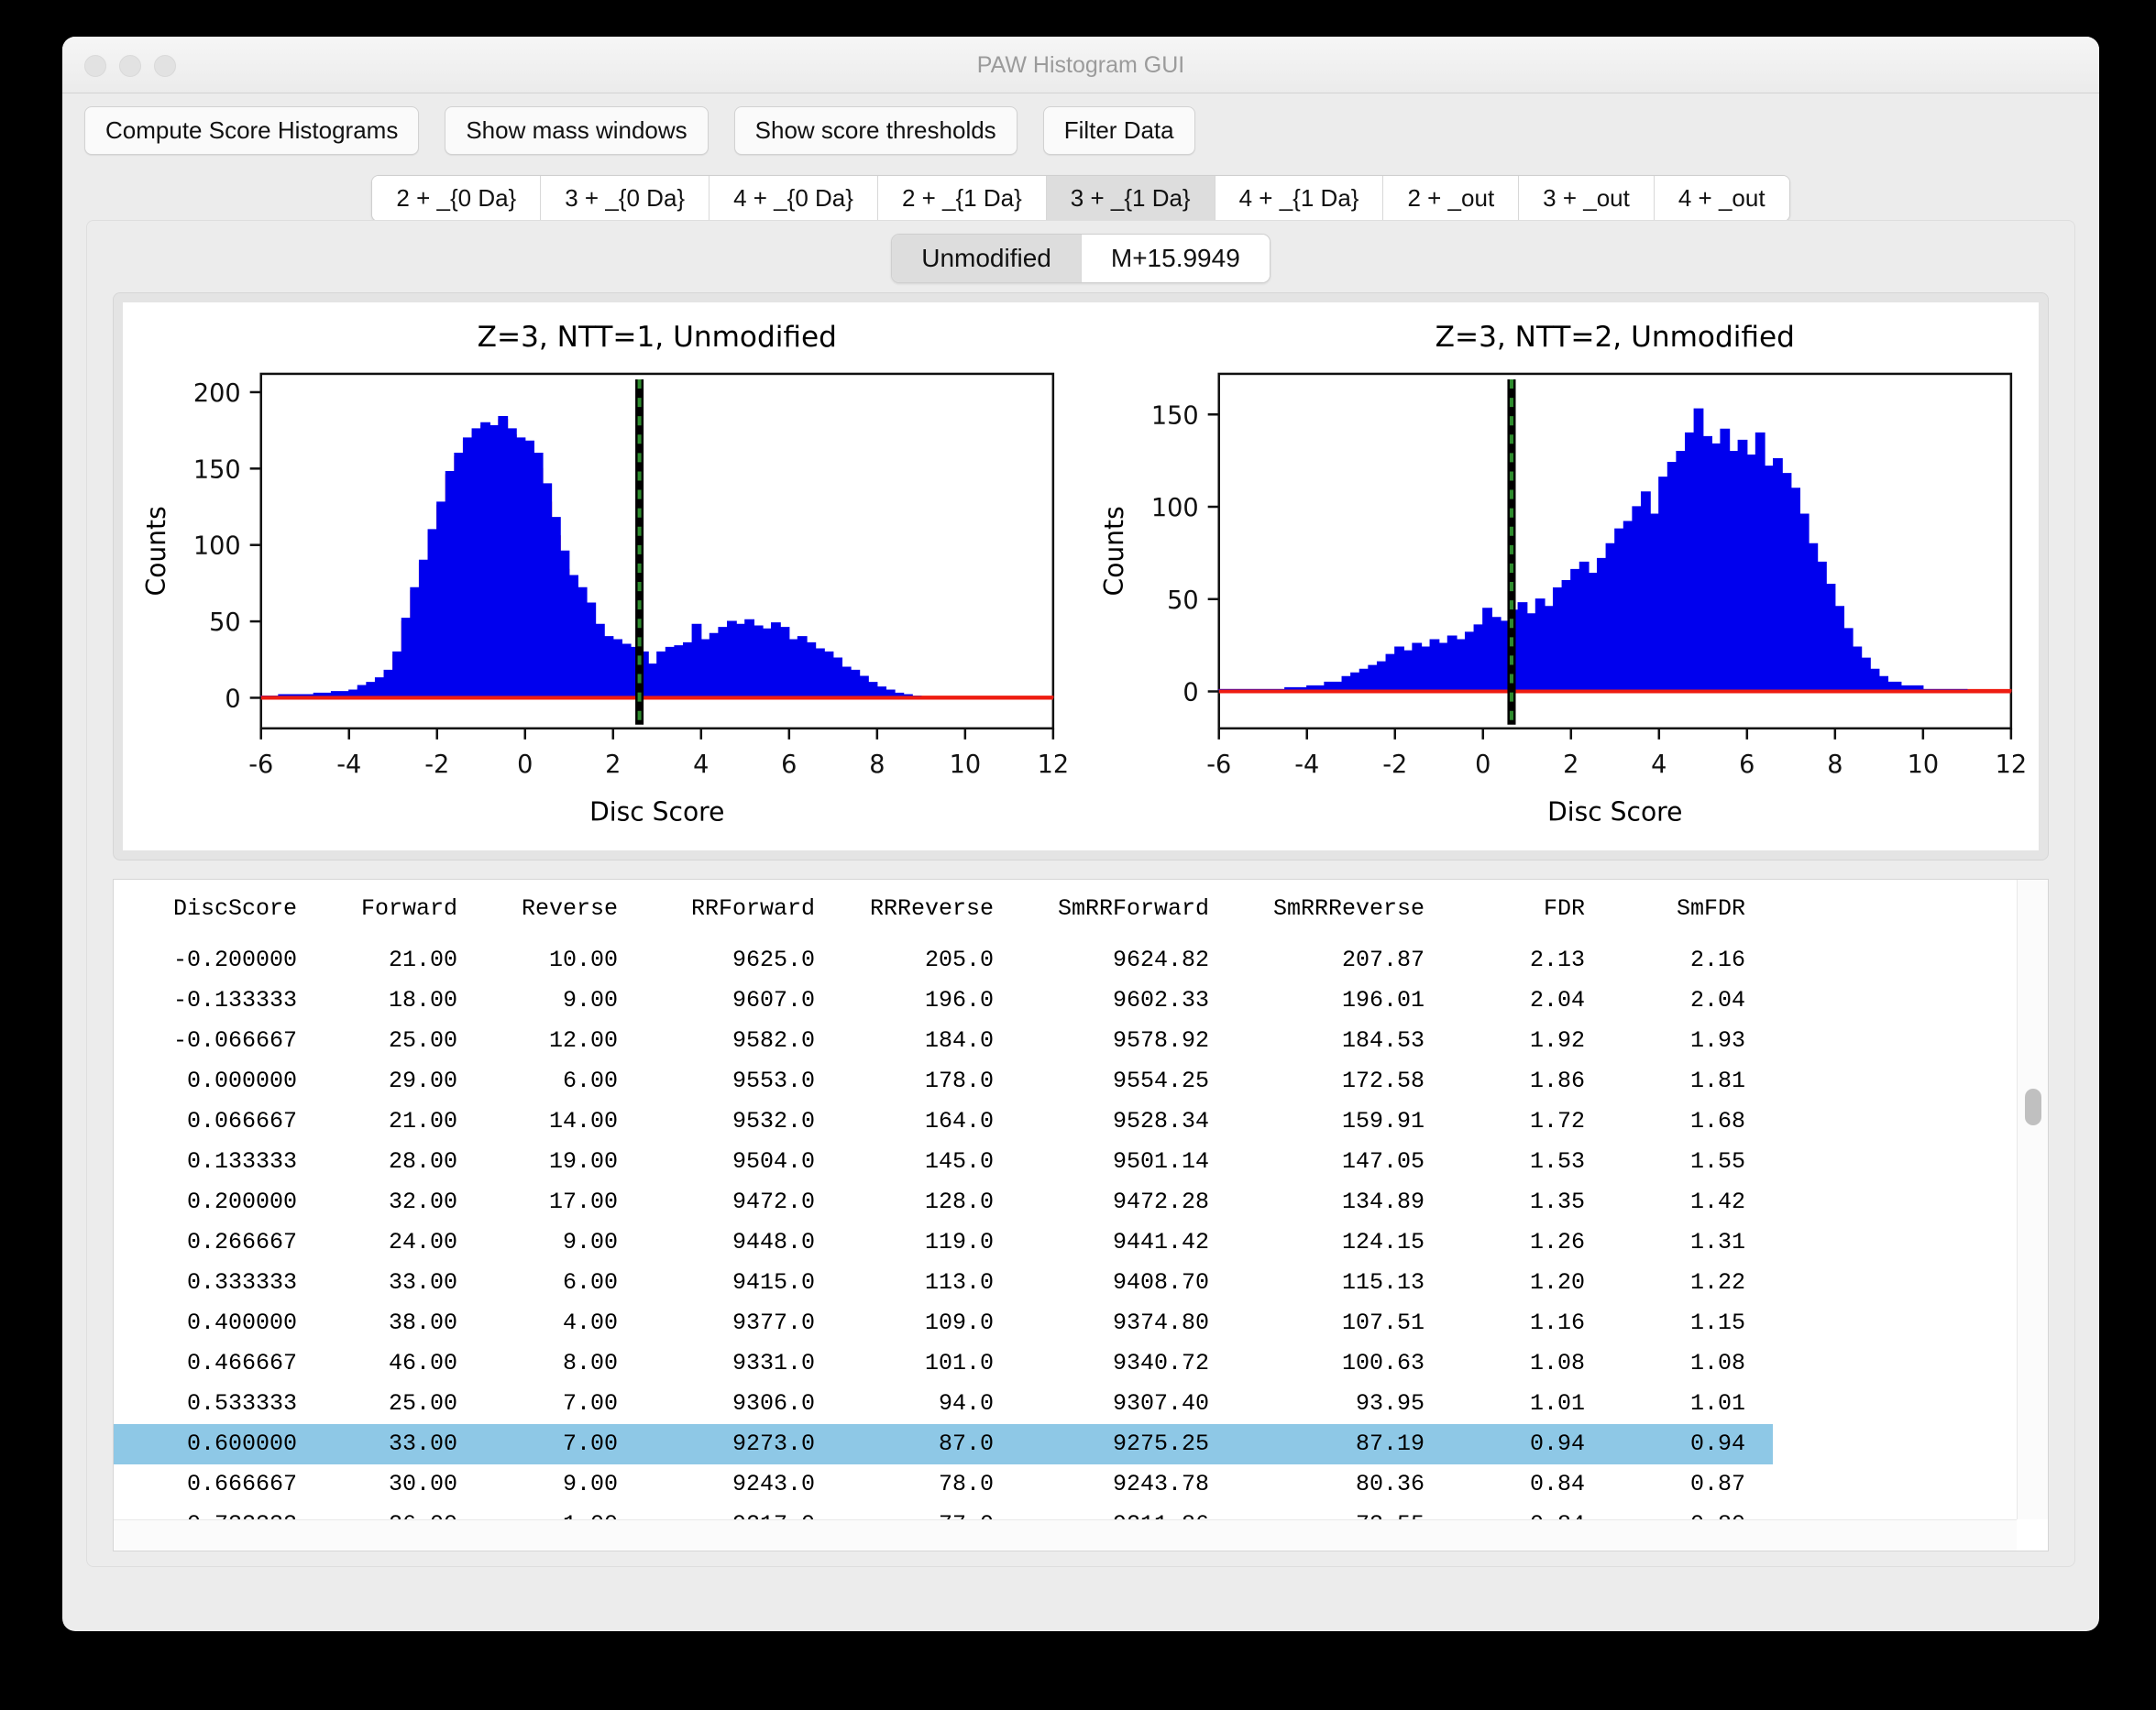 Image resolution: width=2156 pixels, height=1710 pixels. What do you see at coordinates (875, 130) in the screenshot?
I see `show-score-thresholds-button: Show score thresholds` at bounding box center [875, 130].